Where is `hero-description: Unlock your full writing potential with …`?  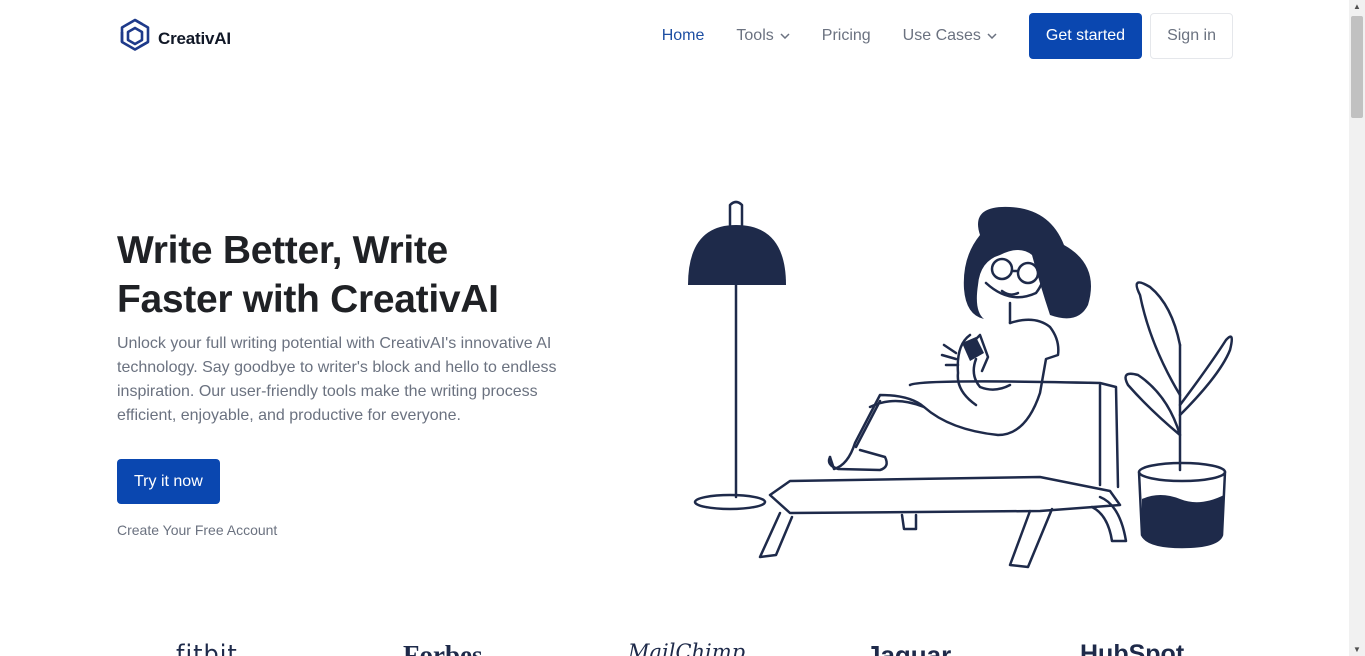
hero-description: Unlock your full writing potential with … is located at coordinates (337, 379).